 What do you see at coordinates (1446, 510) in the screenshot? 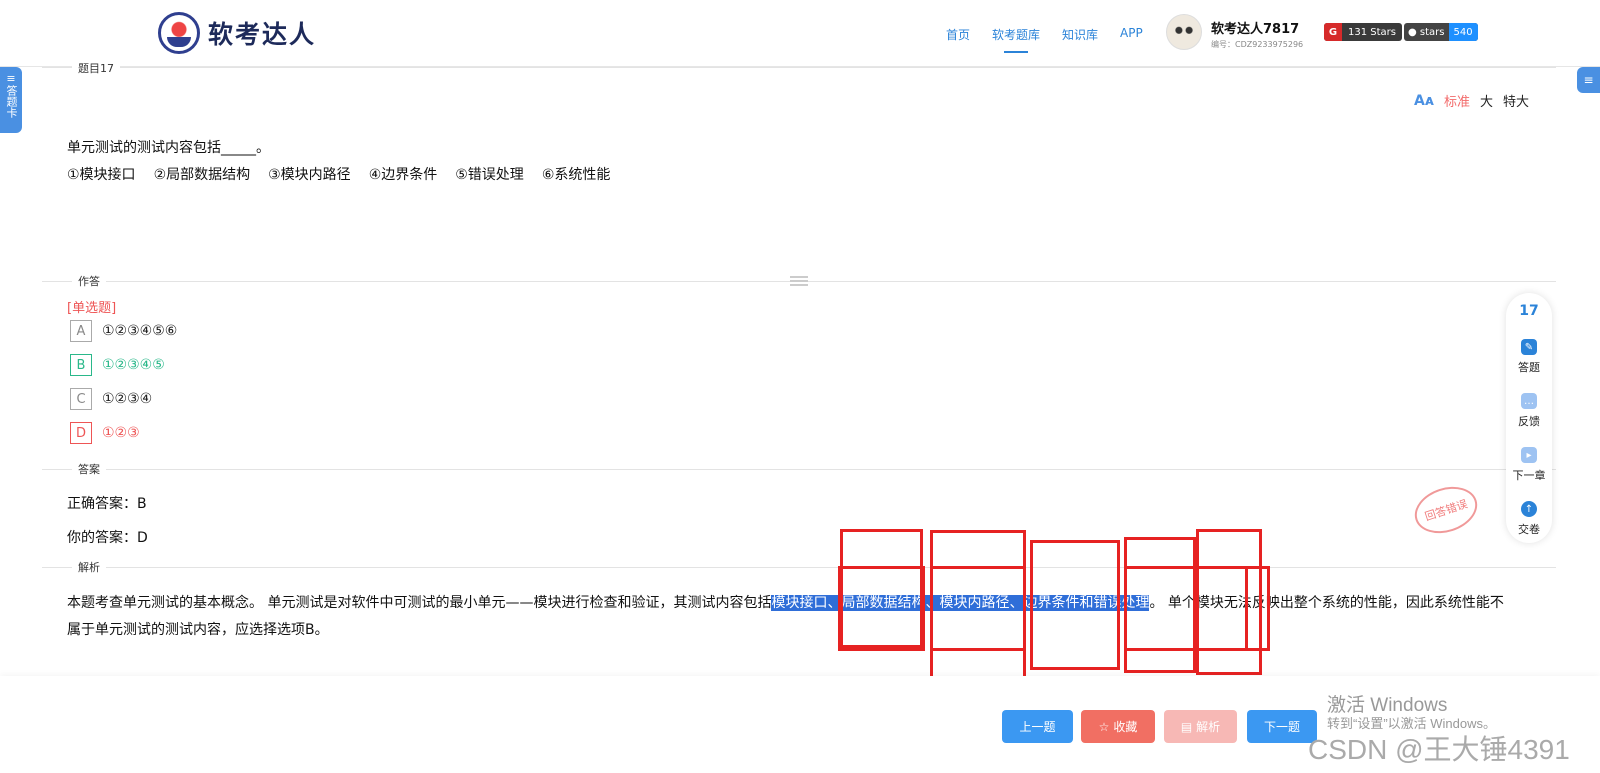
I see `wrong-answer-stamp: 回答错误` at bounding box center [1446, 510].